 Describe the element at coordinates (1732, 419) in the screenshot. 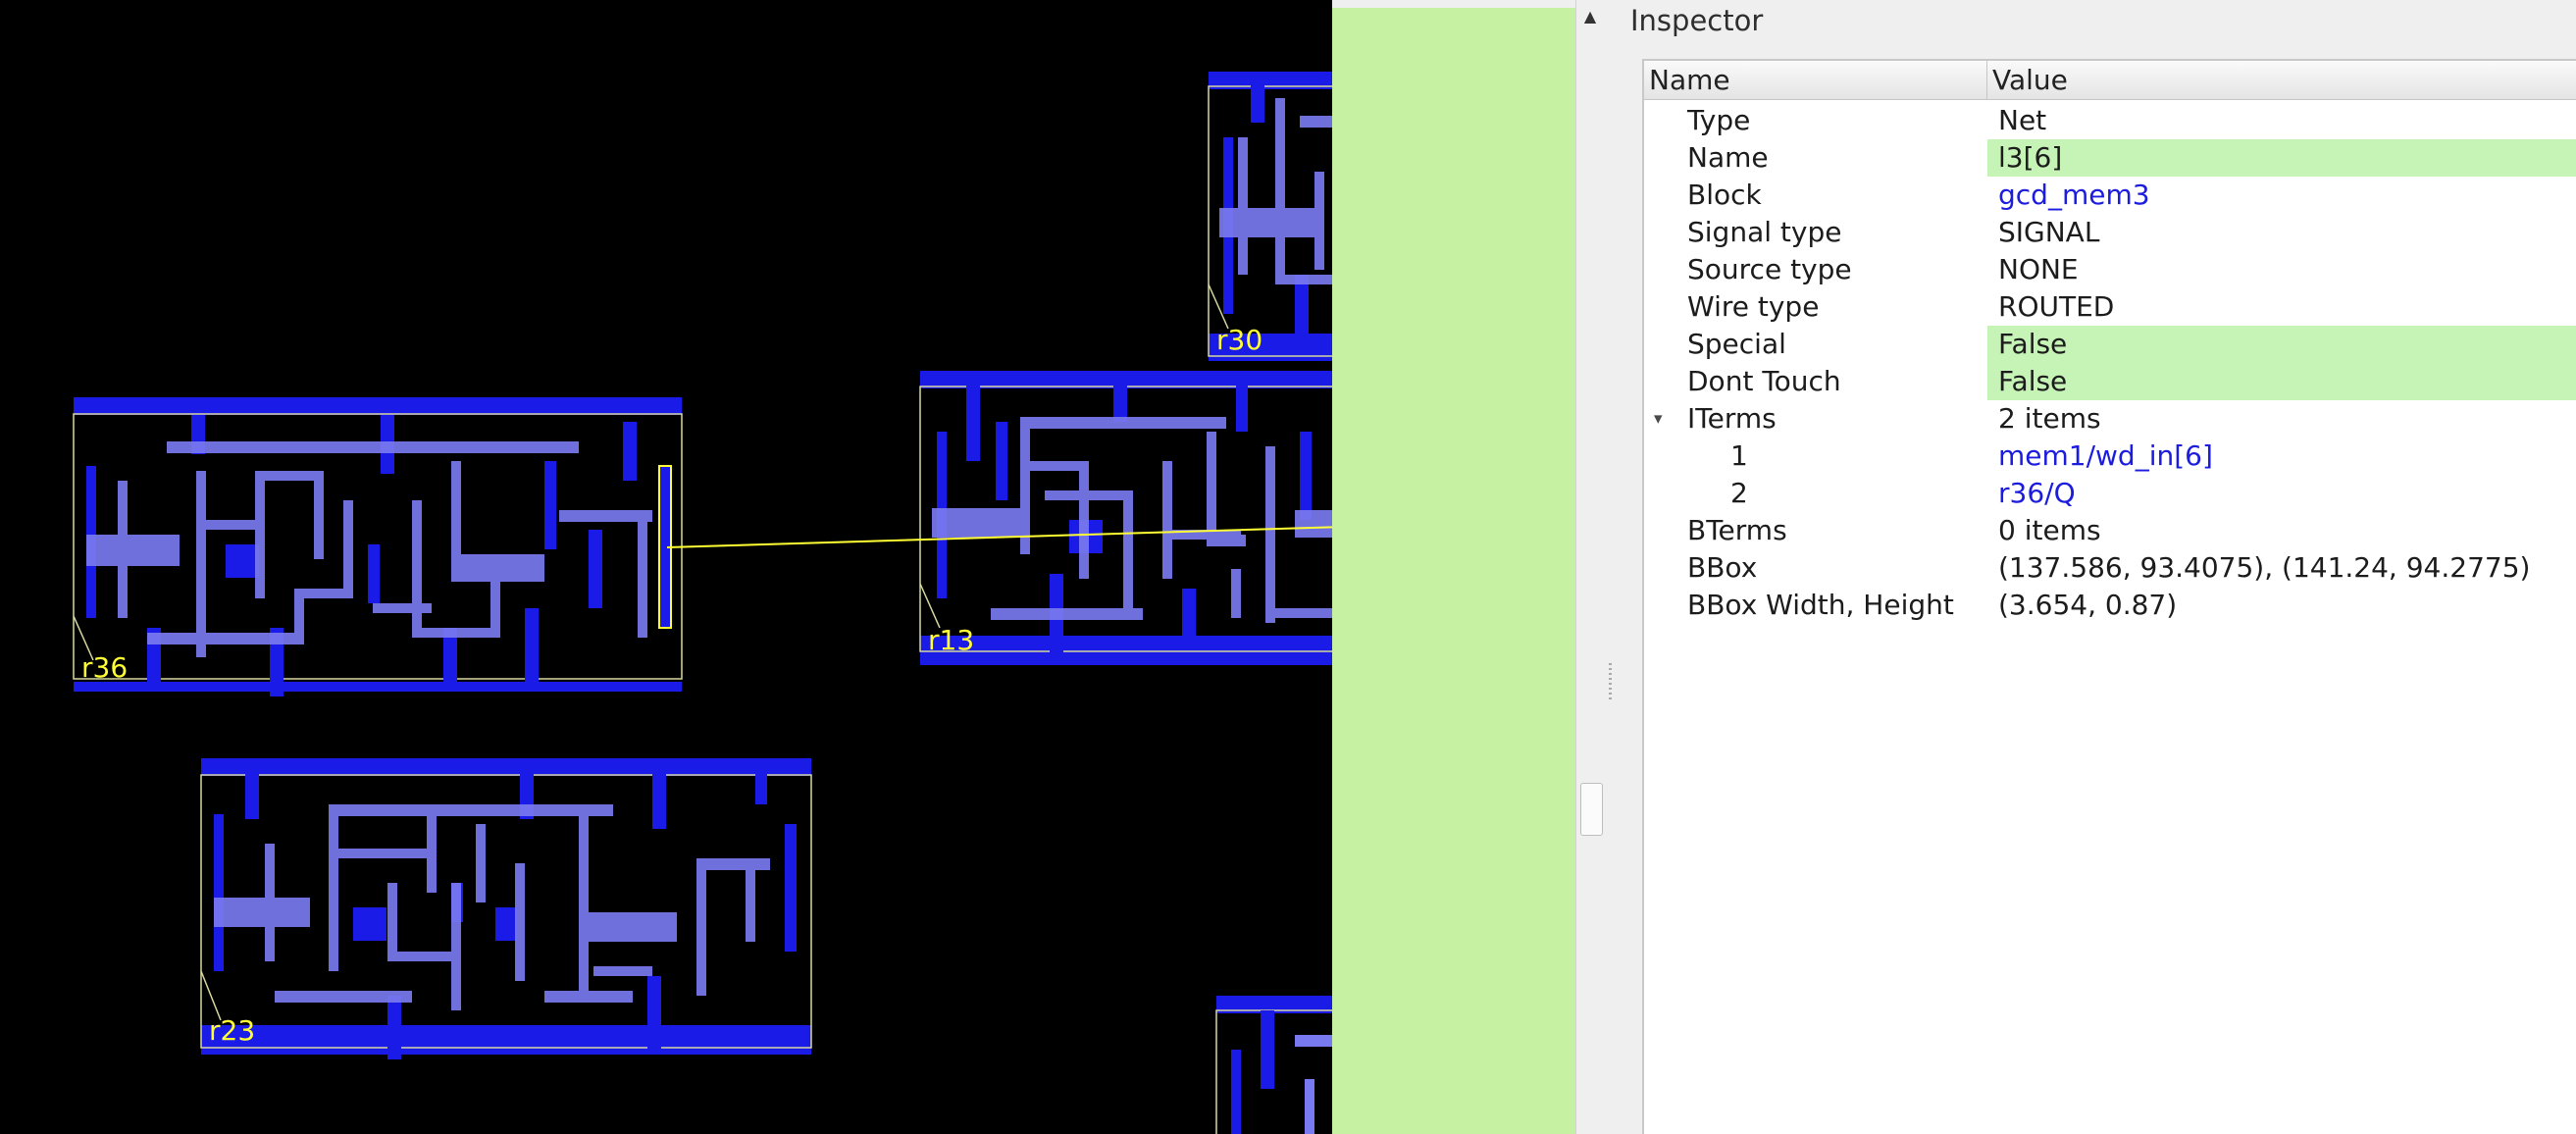

I see `property-name: ITerms` at that location.